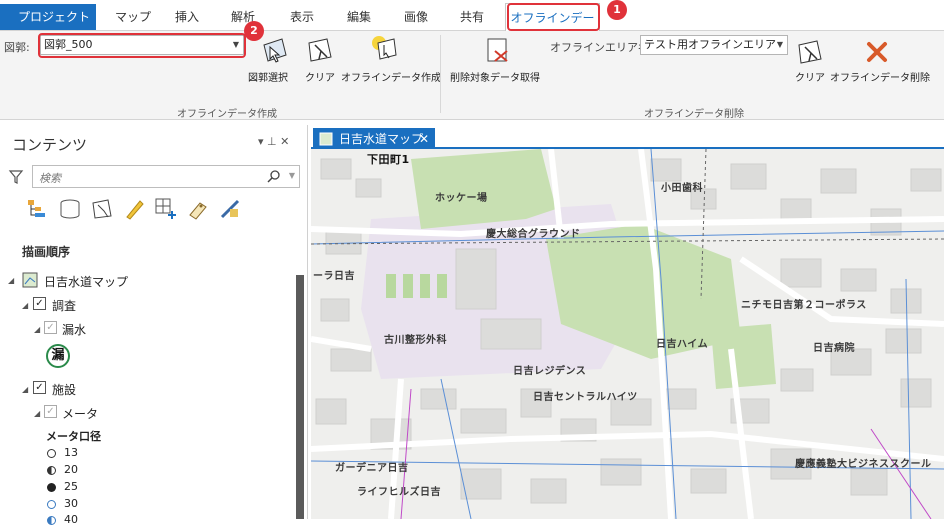  Describe the element at coordinates (533, 234) in the screenshot. I see `map-label: 慶大総合グラウンド` at that location.